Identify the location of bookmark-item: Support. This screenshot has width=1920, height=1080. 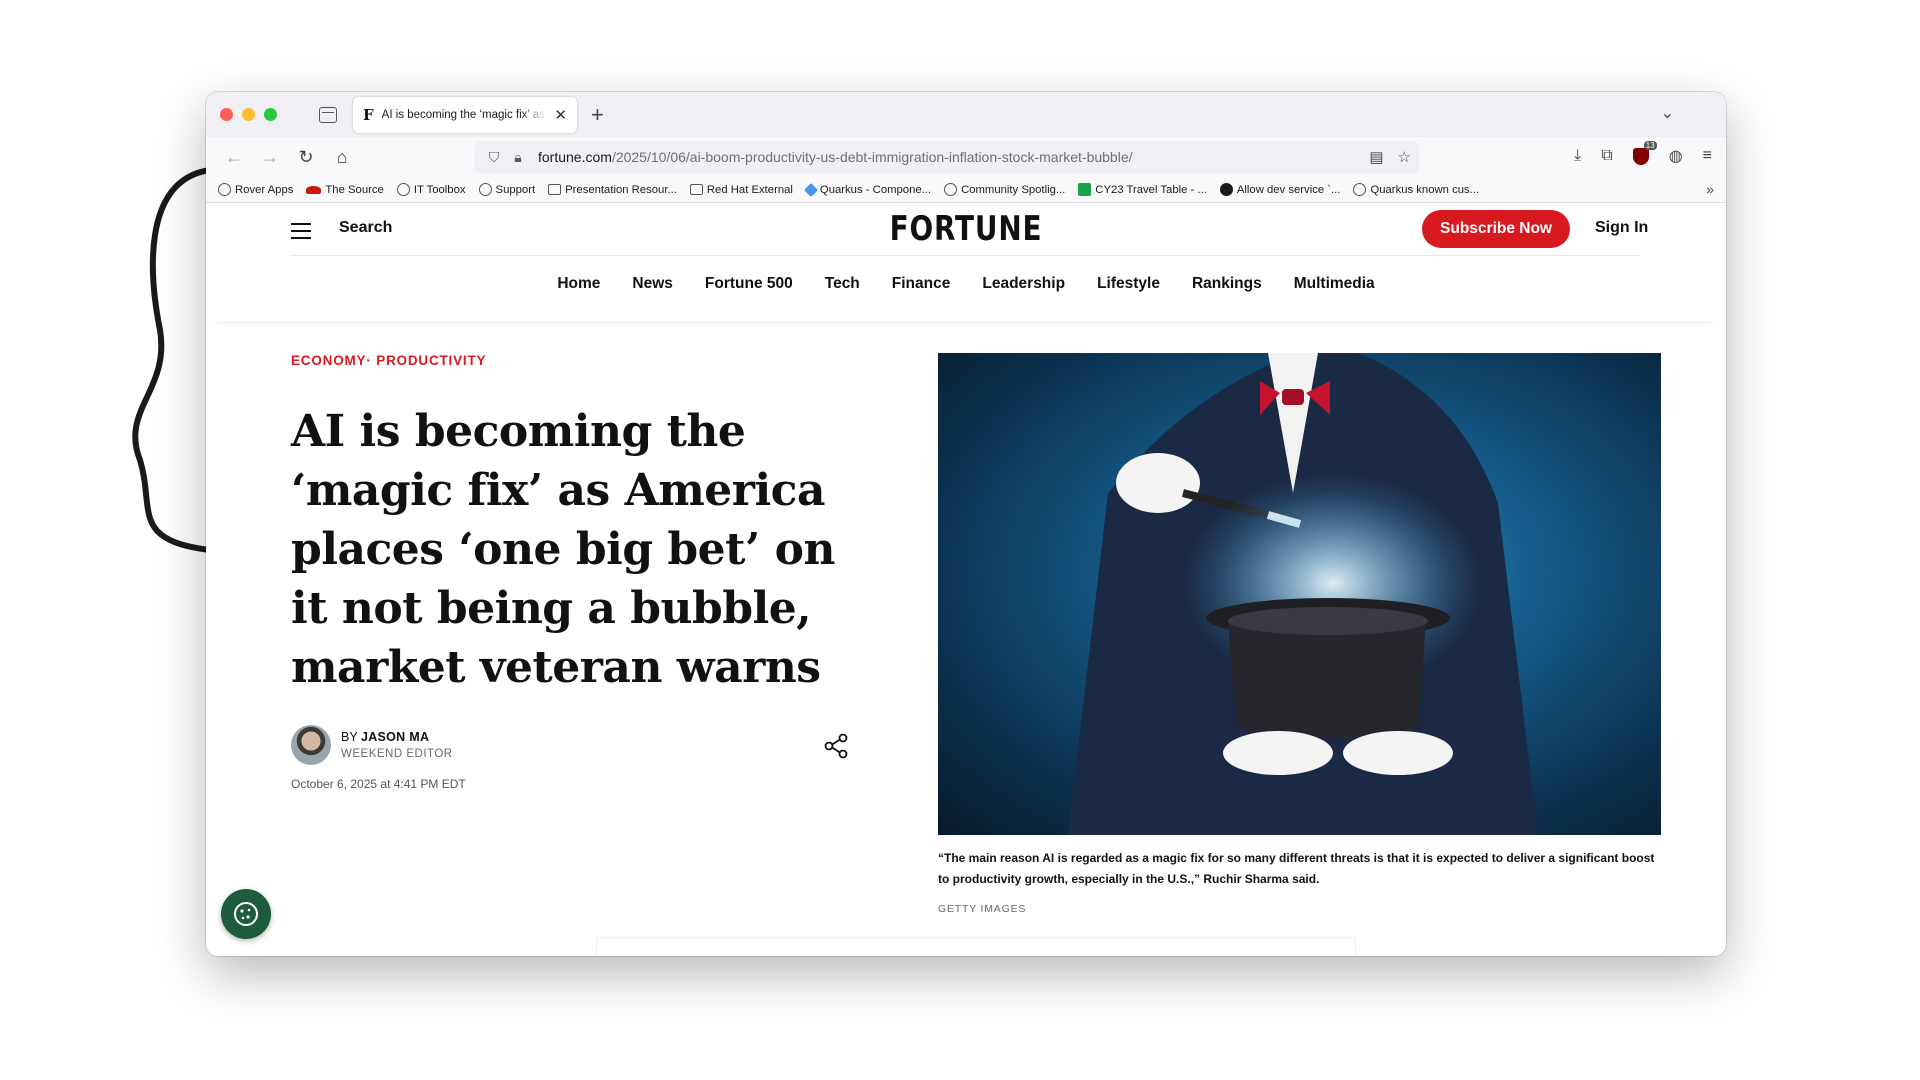
(507, 189).